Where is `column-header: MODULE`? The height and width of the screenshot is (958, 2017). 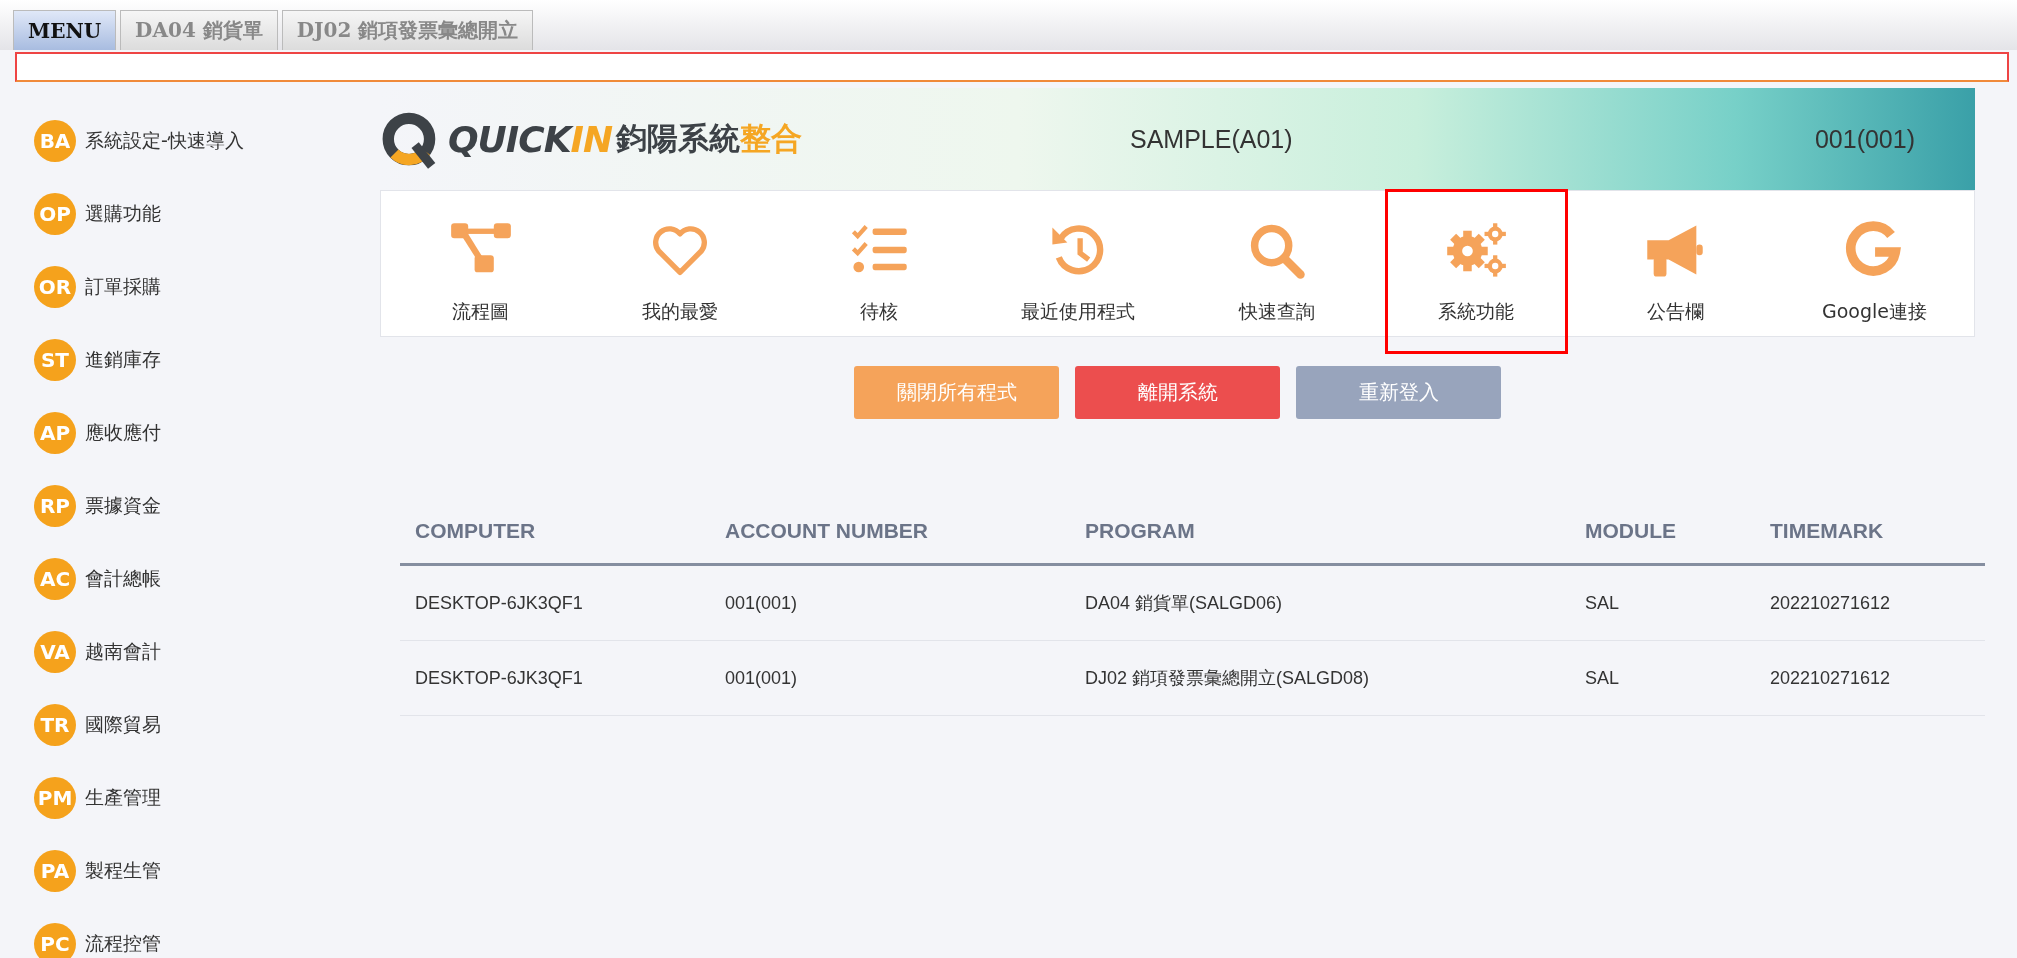 column-header: MODULE is located at coordinates (1662, 532).